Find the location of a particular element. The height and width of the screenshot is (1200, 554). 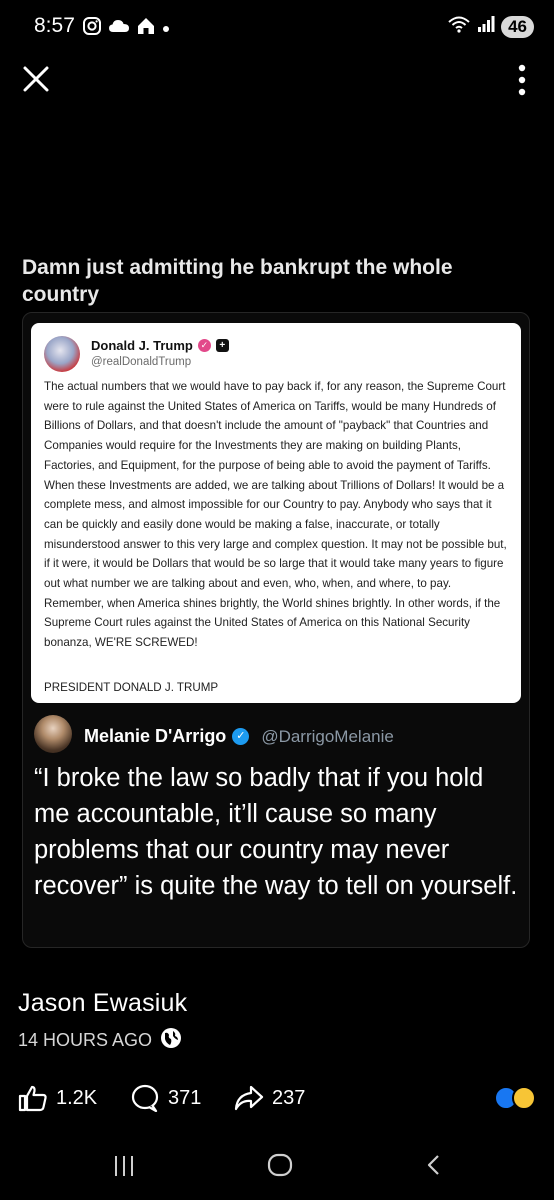

post-author-name: Jason Ewasiuk is located at coordinates (102, 1003).